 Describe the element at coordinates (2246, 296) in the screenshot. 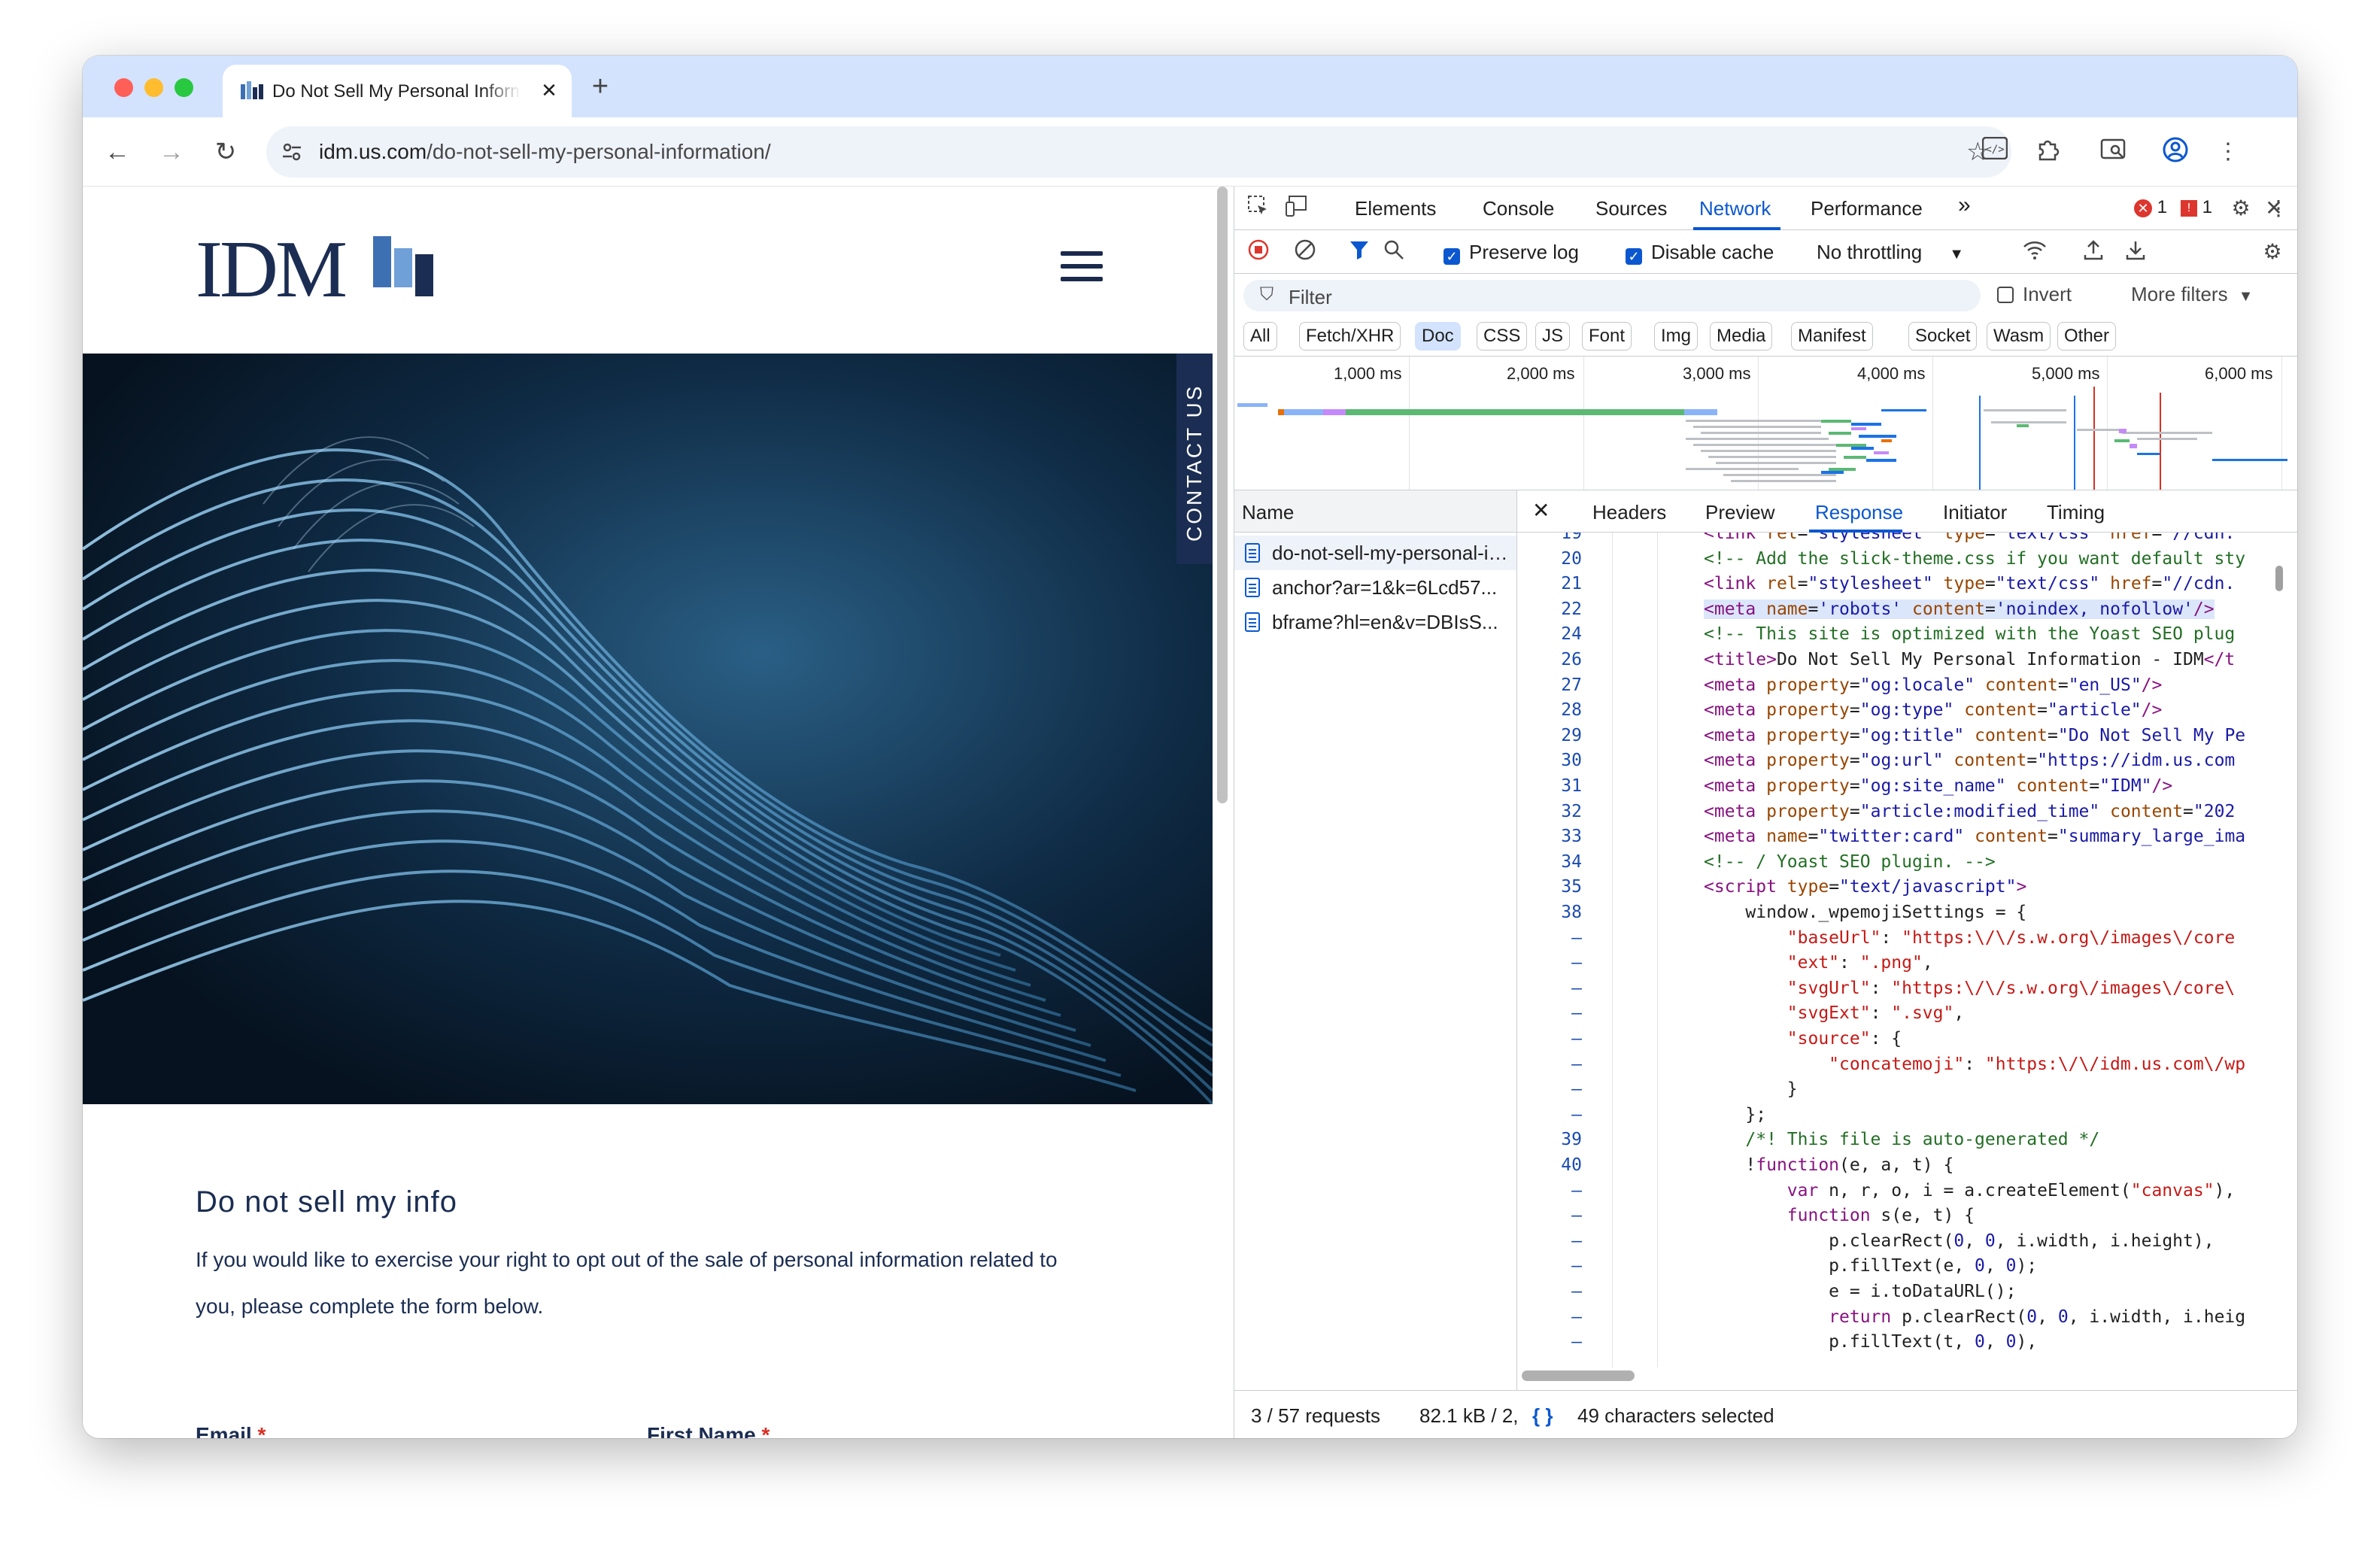

I see `chevron-down-icon: ▼` at that location.